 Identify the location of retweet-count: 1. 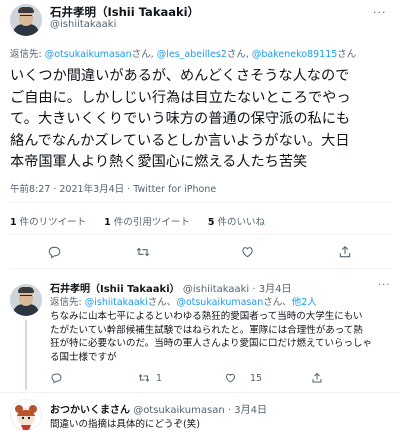
(159, 378).